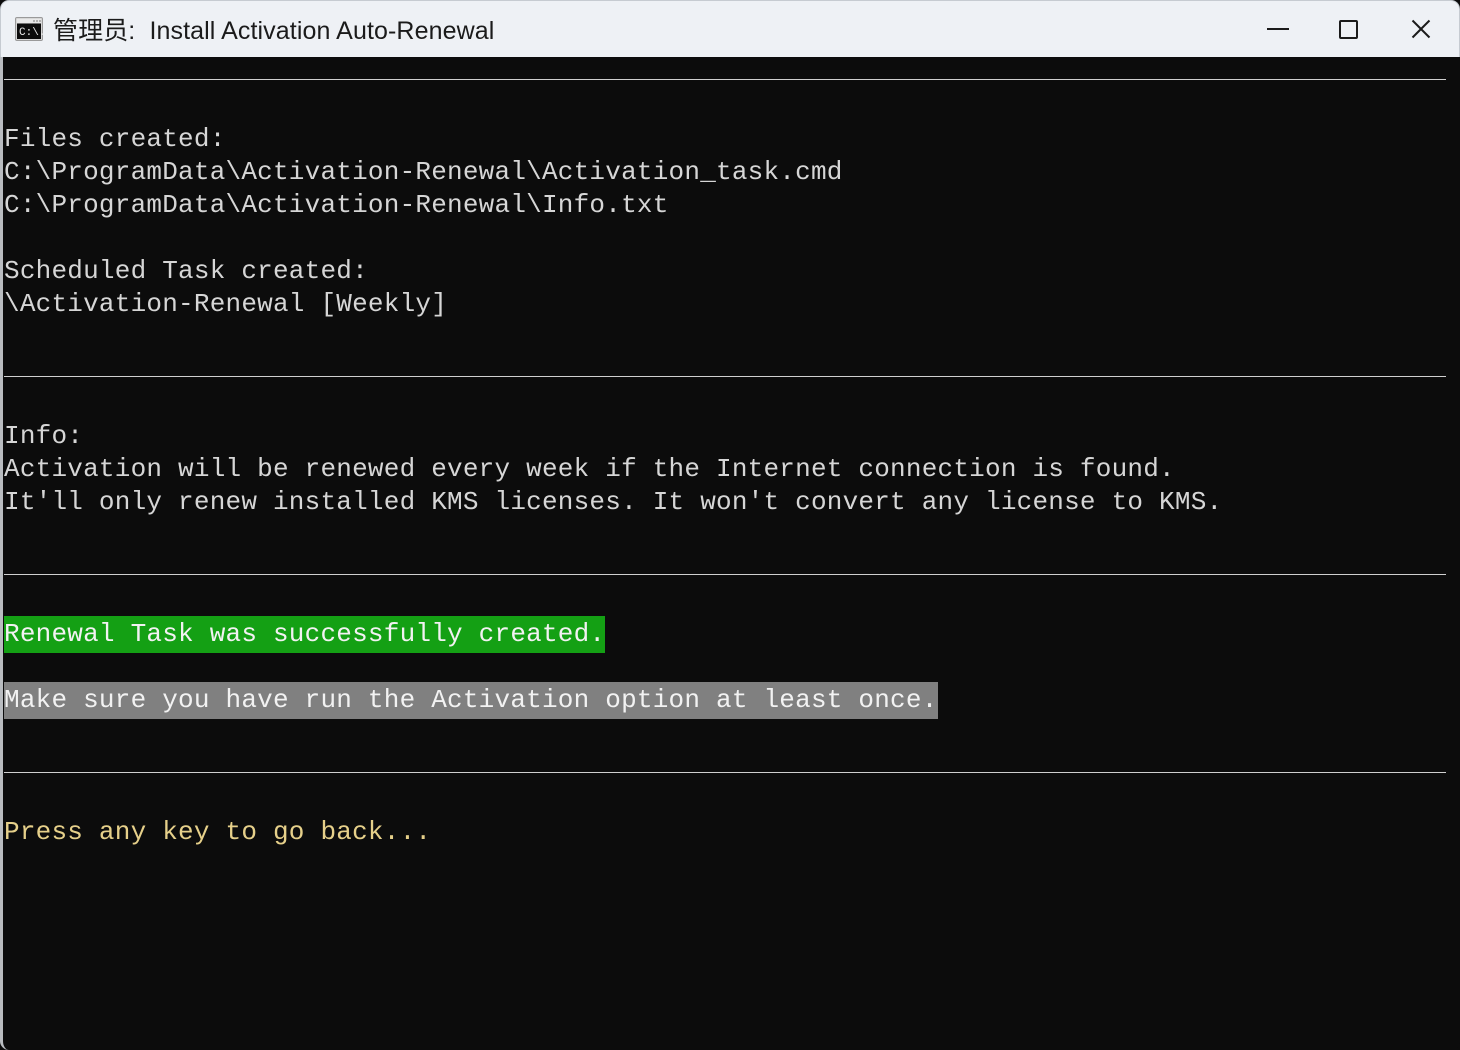 The height and width of the screenshot is (1050, 1460). What do you see at coordinates (44, 436) in the screenshot?
I see `console-text: Info:` at bounding box center [44, 436].